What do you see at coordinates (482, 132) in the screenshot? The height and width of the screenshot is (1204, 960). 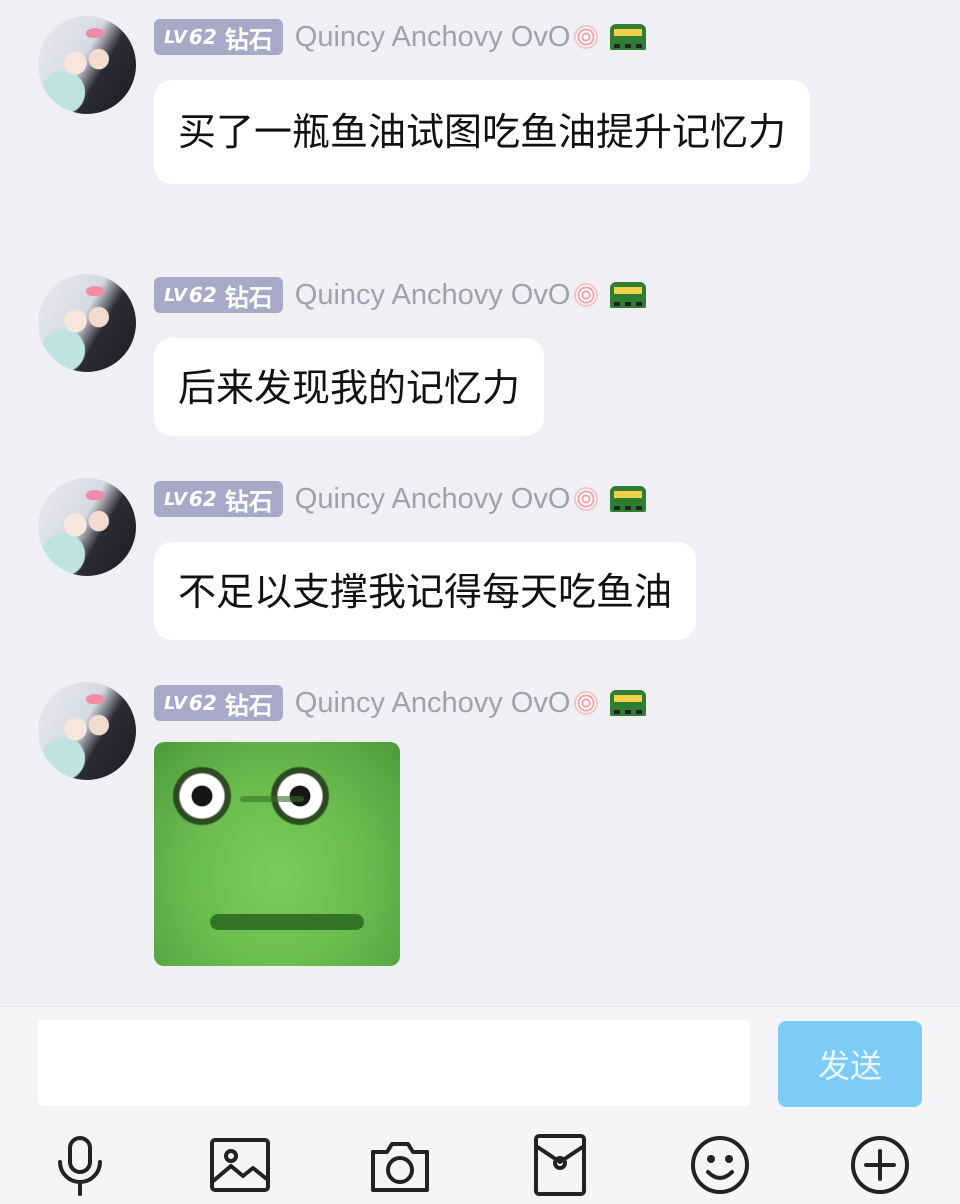 I see `message-bubble: 买了一瓶鱼油试图吃鱼油提升记忆力` at bounding box center [482, 132].